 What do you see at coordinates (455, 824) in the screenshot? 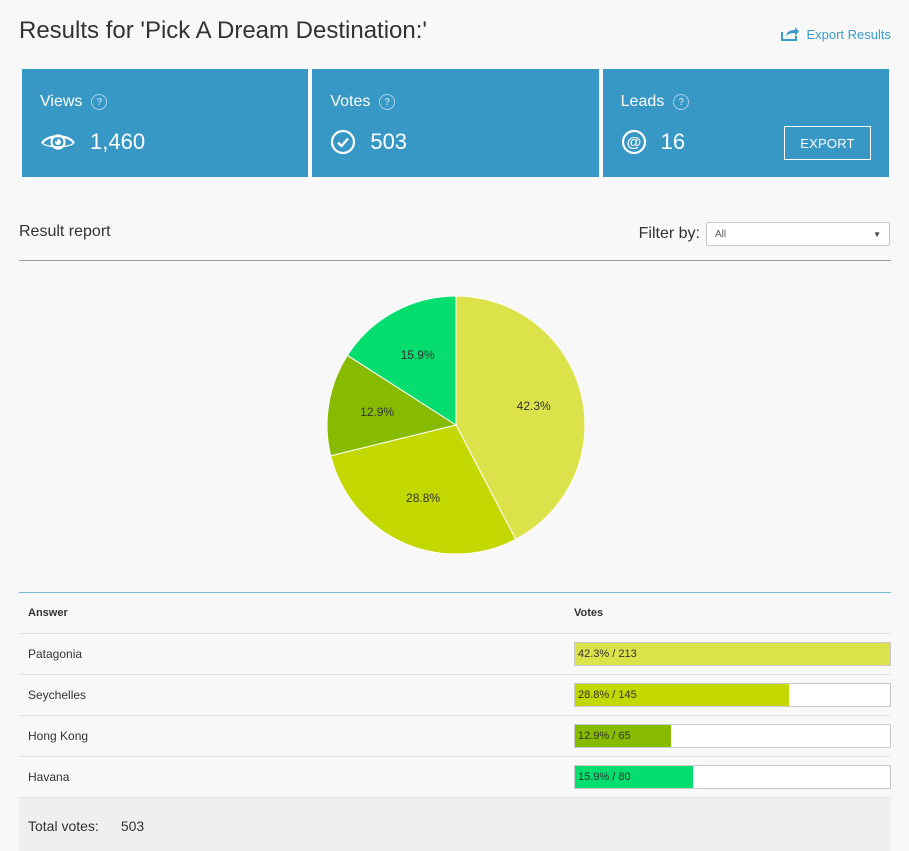
I see `total-votes: Total votes: 503` at bounding box center [455, 824].